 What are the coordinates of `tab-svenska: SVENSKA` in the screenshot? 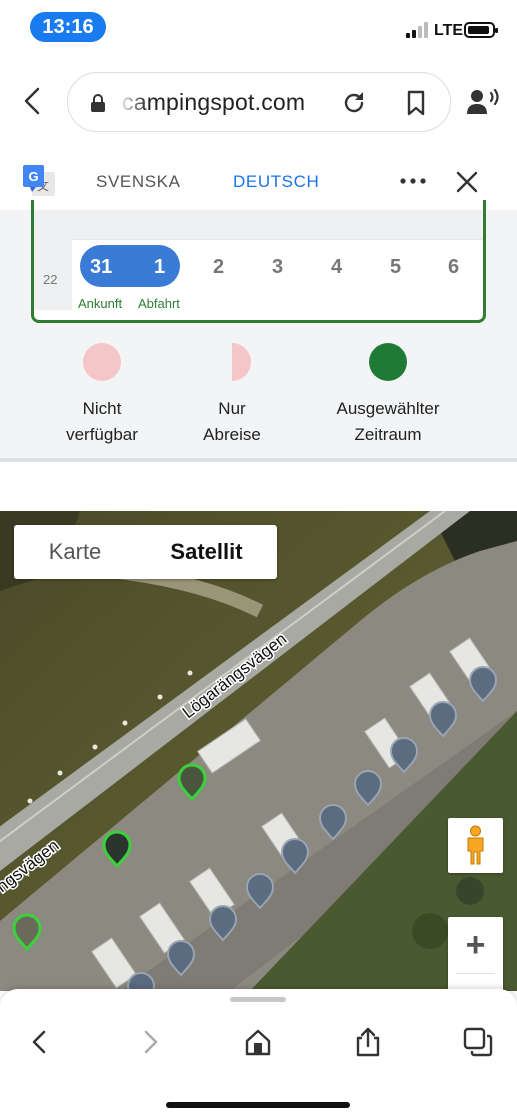 It's located at (138, 182).